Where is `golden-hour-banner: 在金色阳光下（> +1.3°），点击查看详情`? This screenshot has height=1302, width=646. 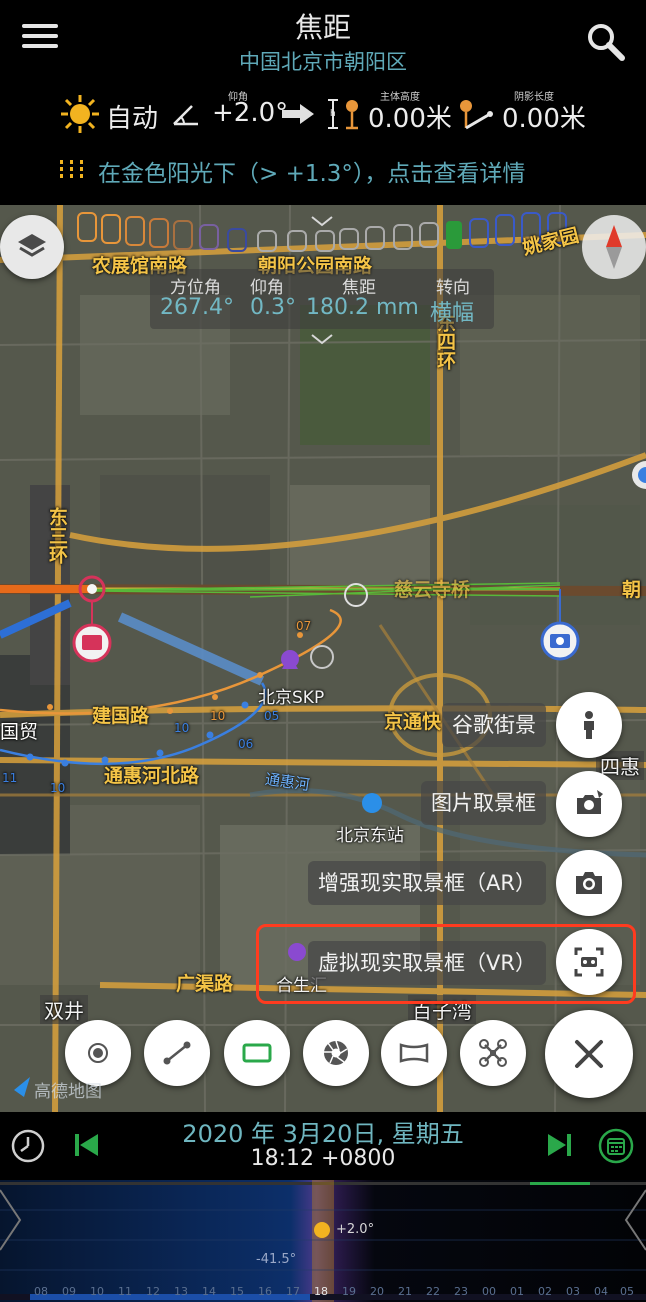 golden-hour-banner: 在金色阳光下（> +1.3°），点击查看详情 is located at coordinates (323, 170).